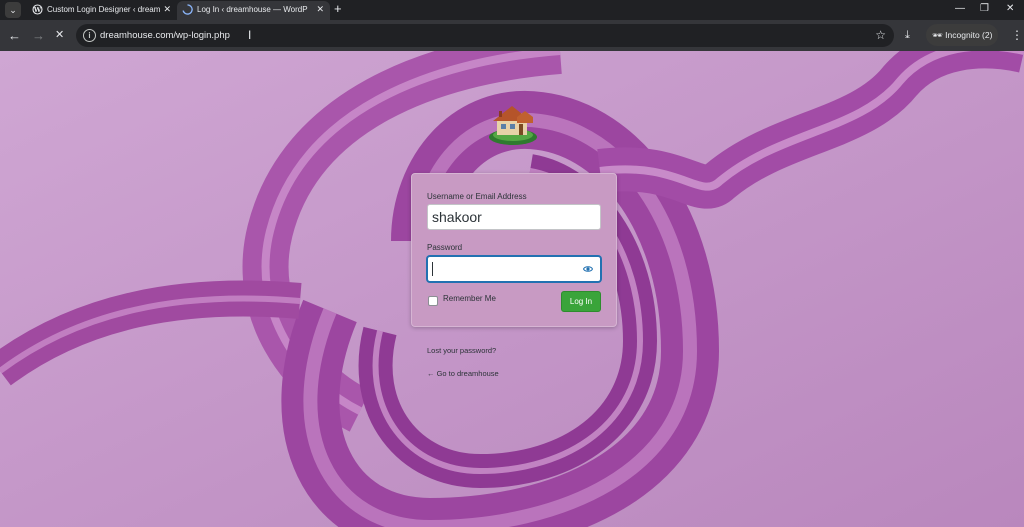 The width and height of the screenshot is (1024, 527). I want to click on tab-title: Custom Login Designer ‹ dream, so click(104, 9).